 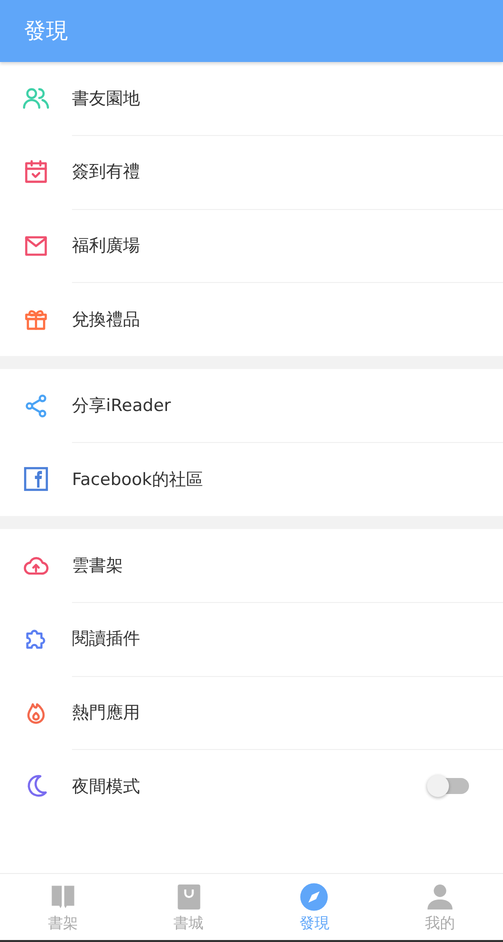 What do you see at coordinates (270, 405) in the screenshot?
I see `menu-item: 分享iReader` at bounding box center [270, 405].